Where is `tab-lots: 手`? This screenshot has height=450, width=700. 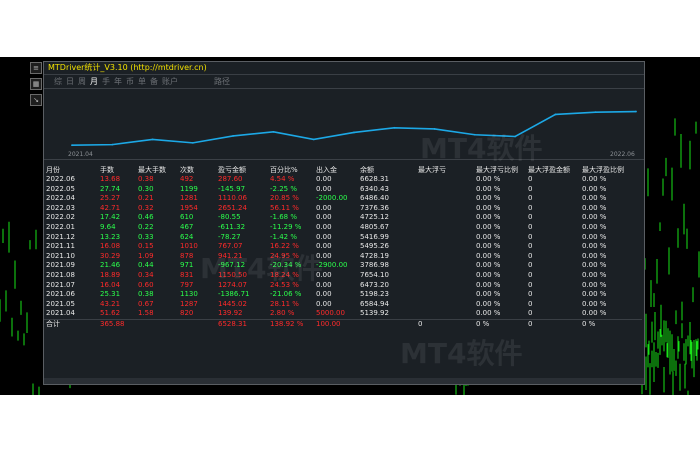
tab-lots: 手 is located at coordinates (106, 81).